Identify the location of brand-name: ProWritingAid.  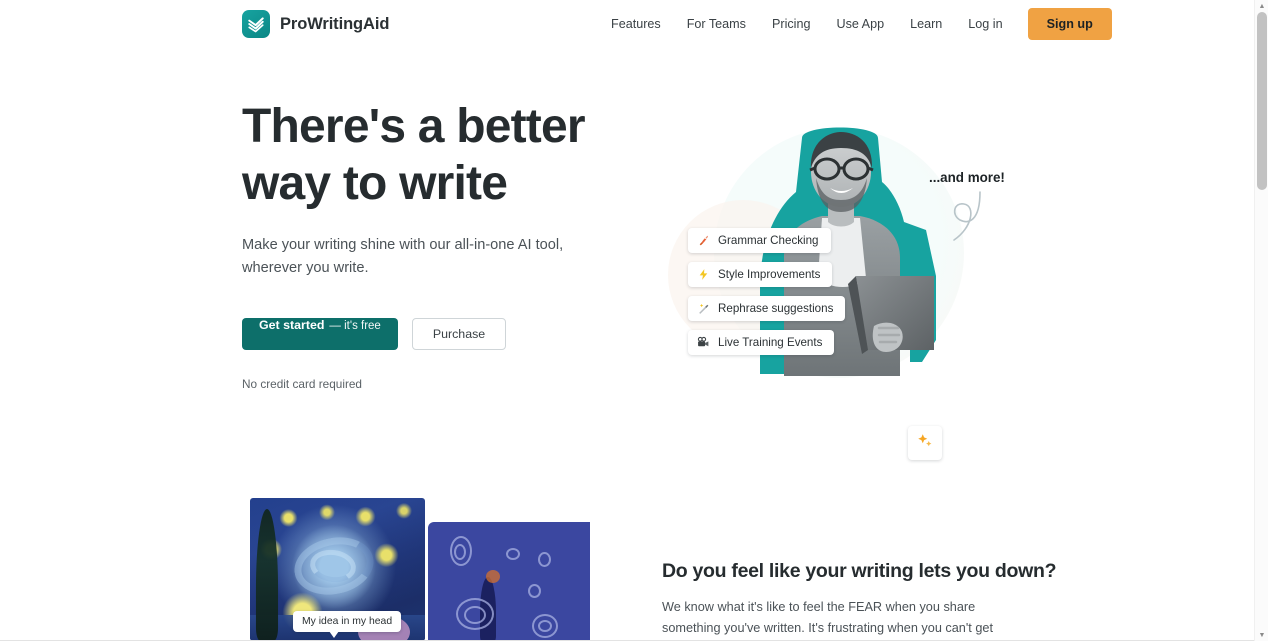
(335, 23).